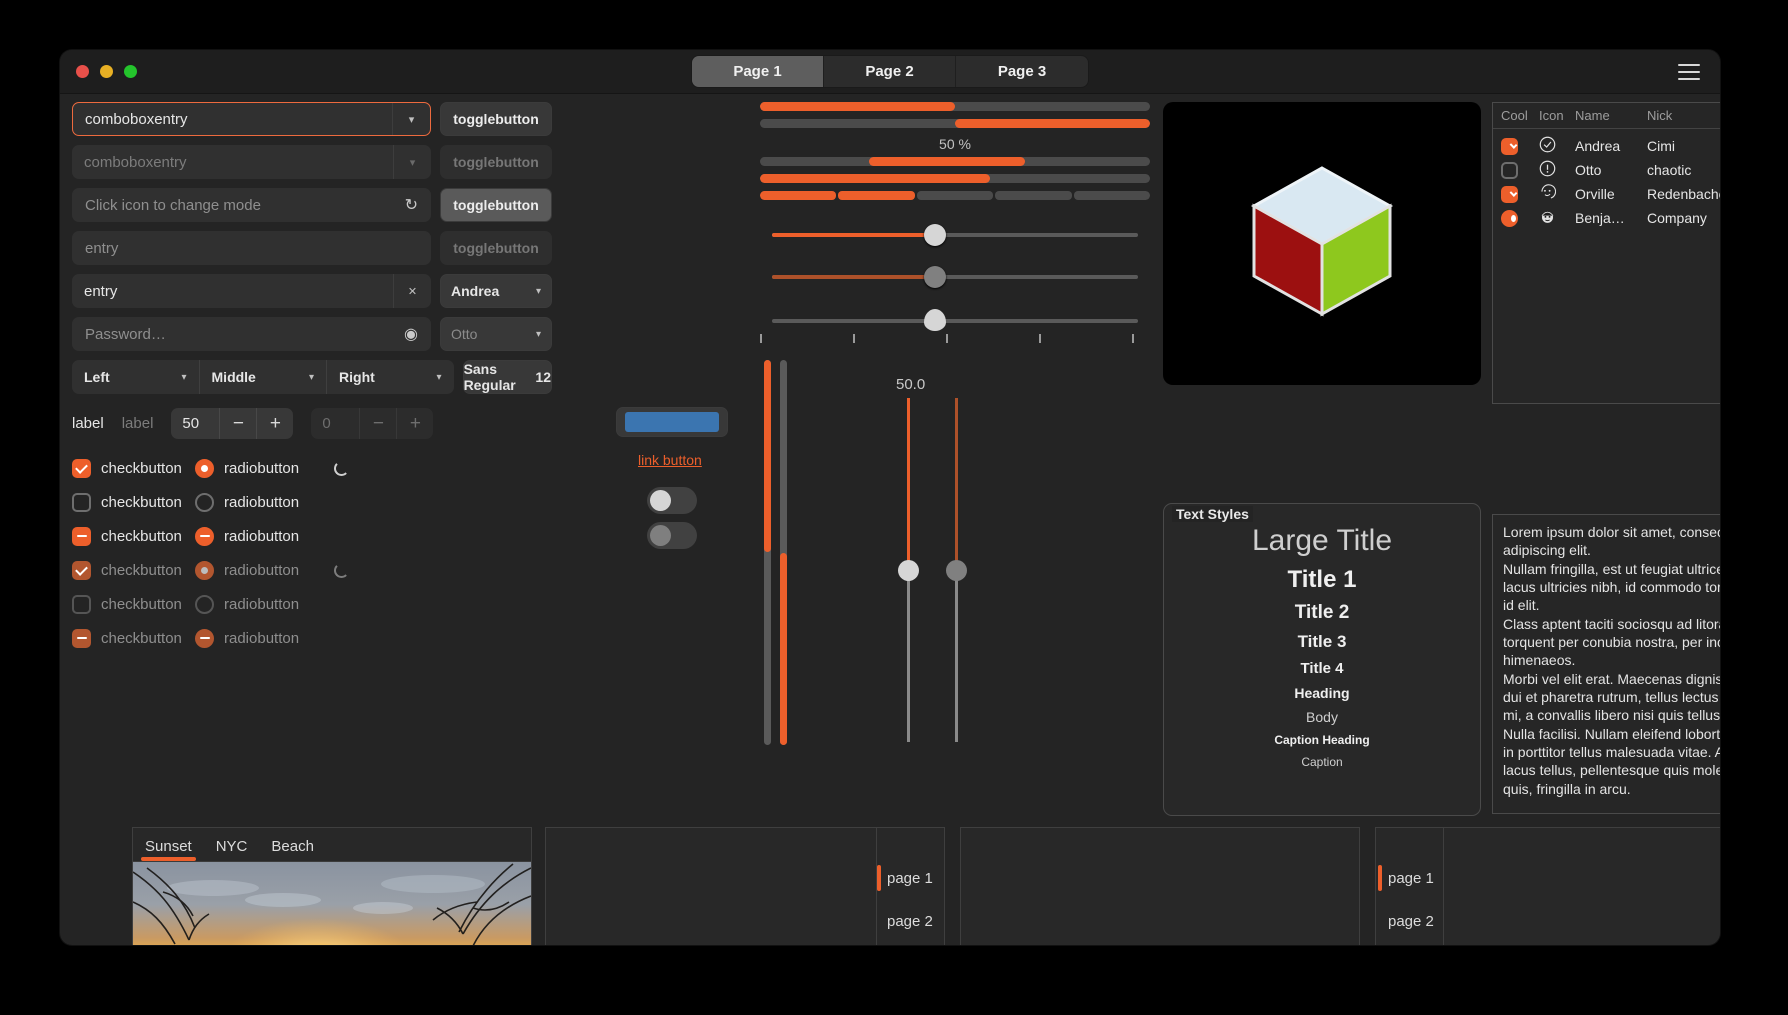 Image resolution: width=1788 pixels, height=1015 pixels. What do you see at coordinates (136, 377) in the screenshot?
I see `combo-left: Left ▾` at bounding box center [136, 377].